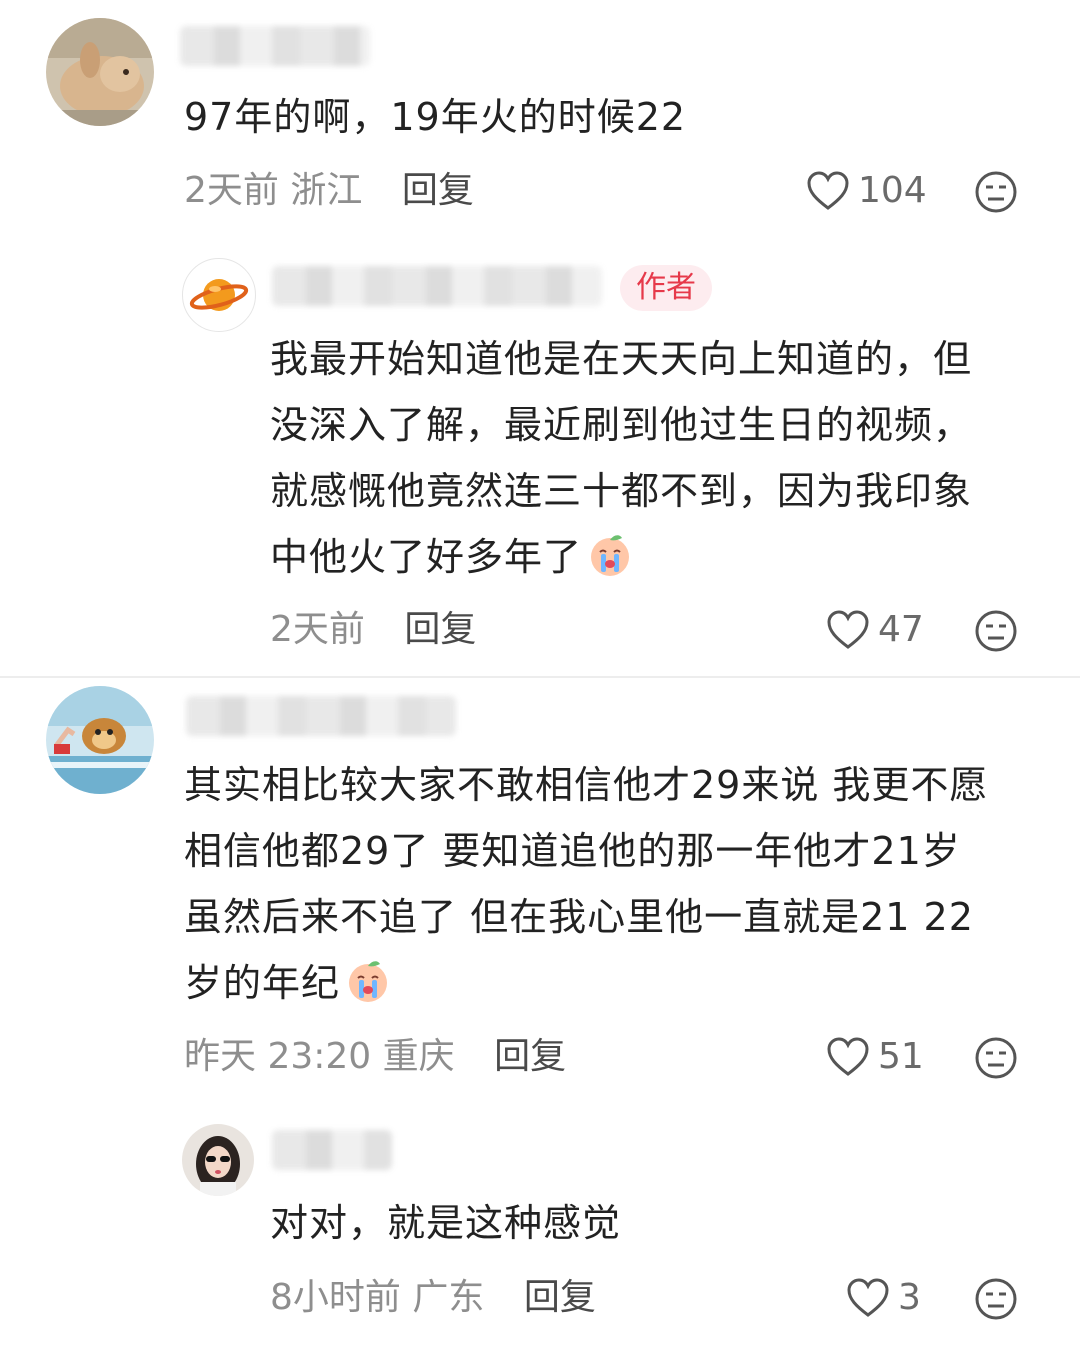 This screenshot has width=1080, height=1348. I want to click on like-button: 51, so click(875, 1057).